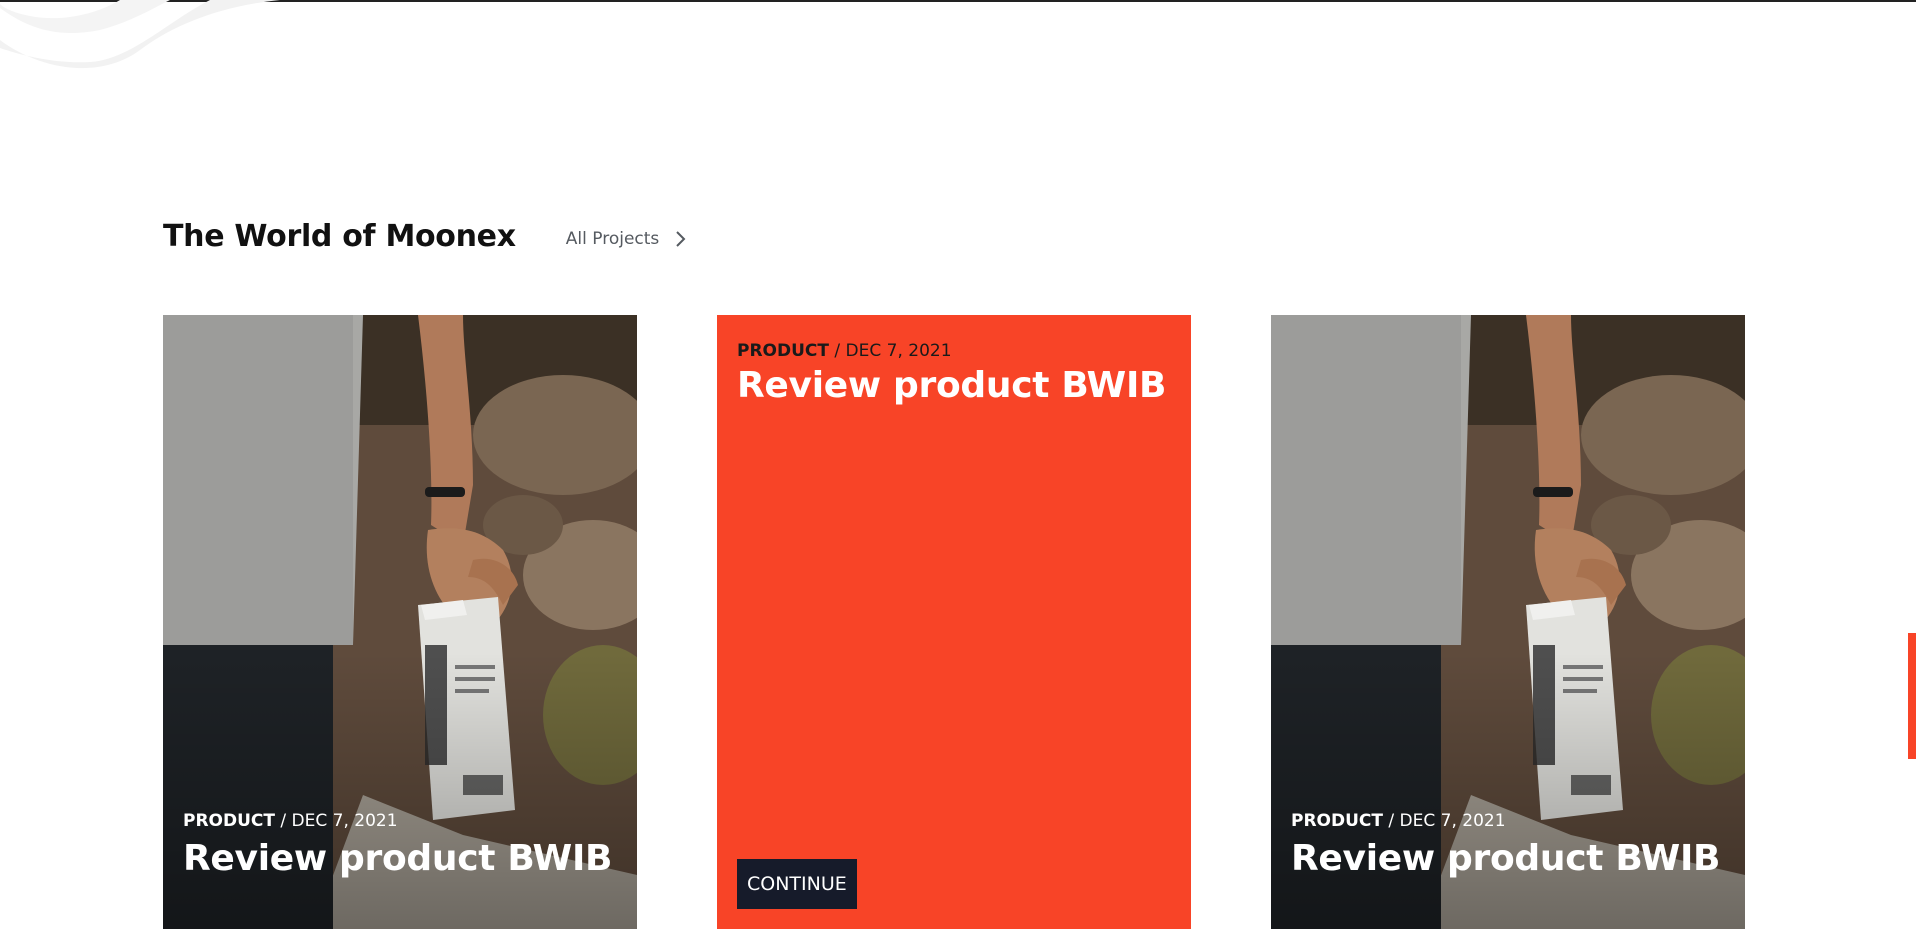 Image resolution: width=1916 pixels, height=943 pixels. What do you see at coordinates (140, 34) in the screenshot?
I see `decorative-swoosh` at bounding box center [140, 34].